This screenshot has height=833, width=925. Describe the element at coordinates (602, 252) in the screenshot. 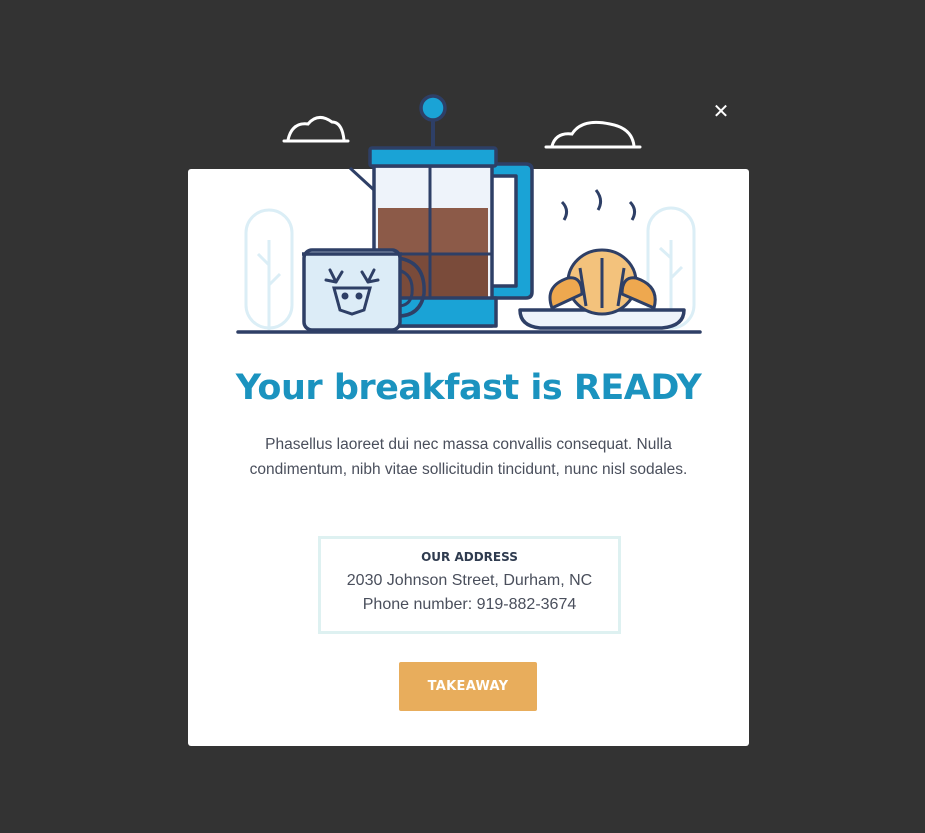

I see `croissant-icon` at that location.